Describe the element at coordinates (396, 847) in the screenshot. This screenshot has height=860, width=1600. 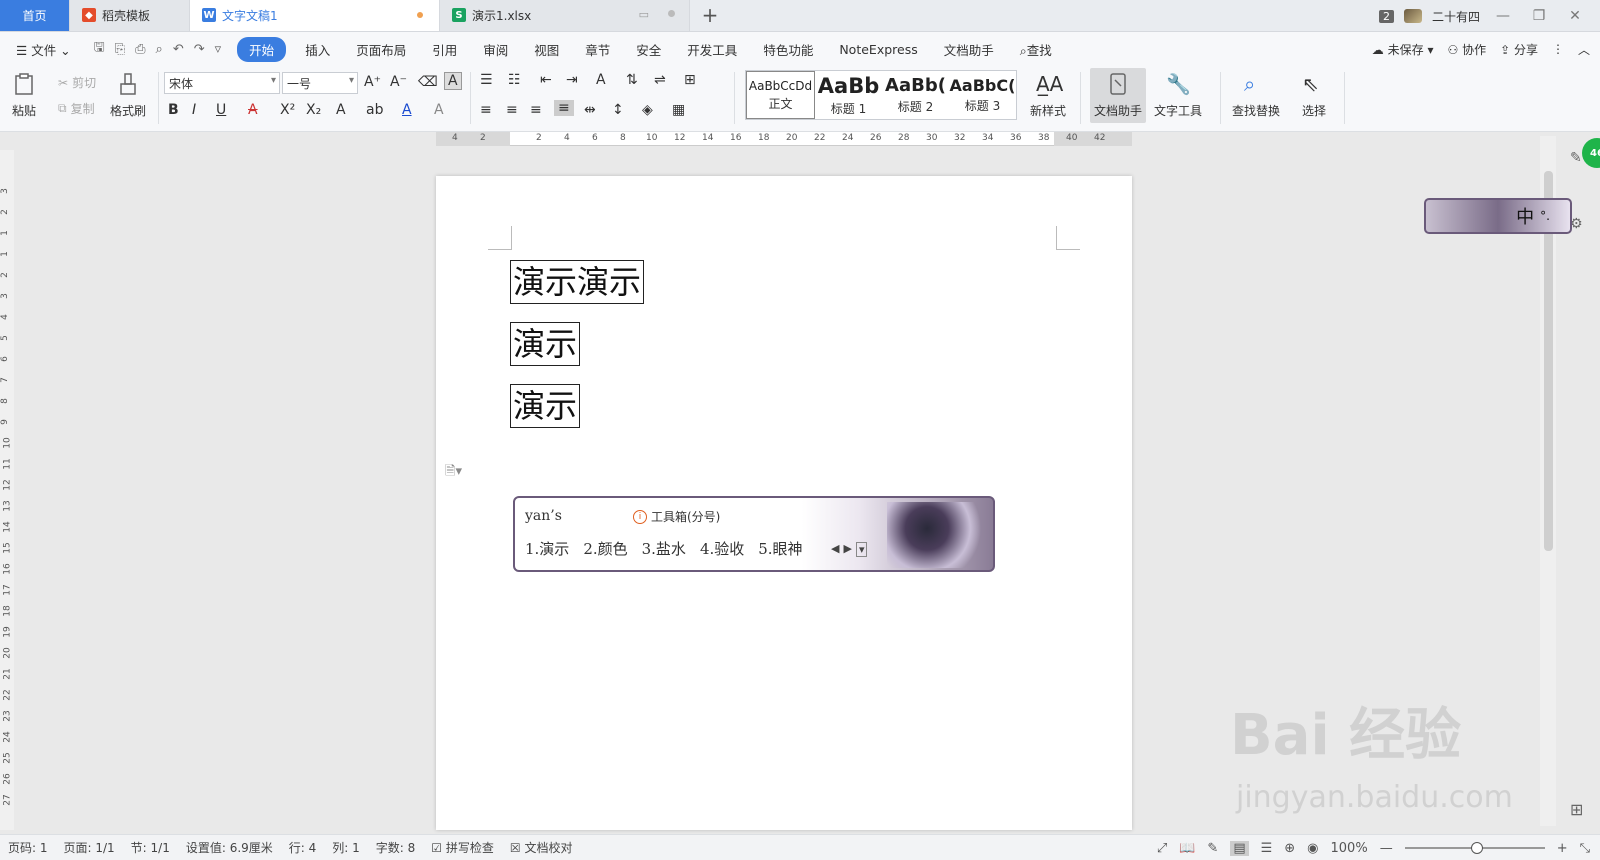
I see `status-words: 字数: 8` at that location.